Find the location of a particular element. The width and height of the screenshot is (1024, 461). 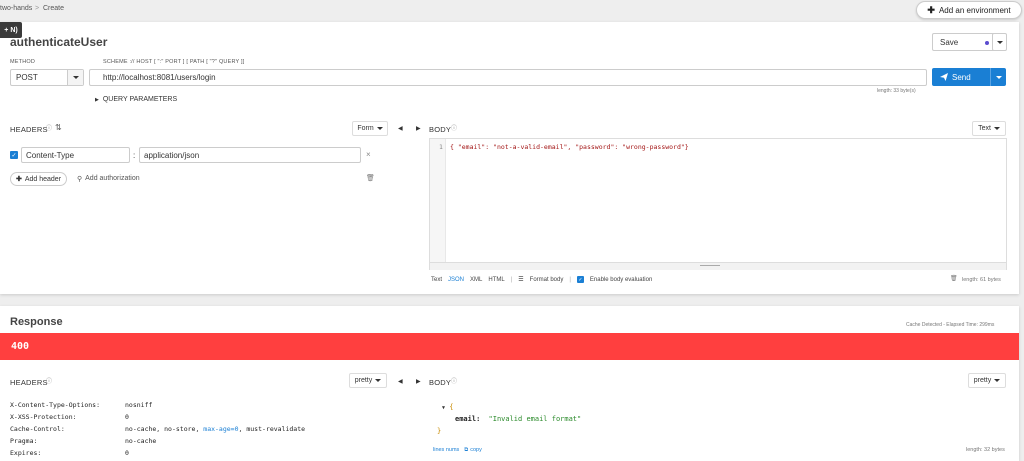

shortcut-tooltip: + N) is located at coordinates (11, 30).